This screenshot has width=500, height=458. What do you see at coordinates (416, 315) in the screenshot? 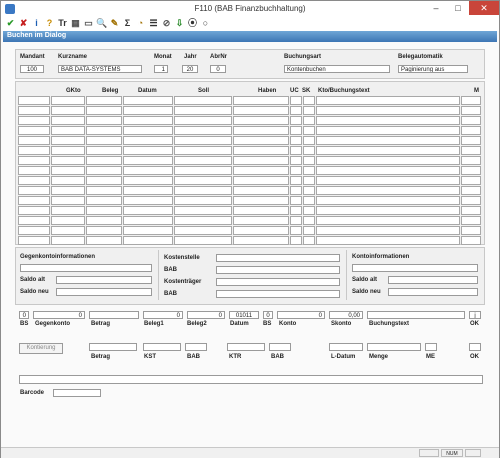
I see `buchungstext-field` at bounding box center [416, 315].